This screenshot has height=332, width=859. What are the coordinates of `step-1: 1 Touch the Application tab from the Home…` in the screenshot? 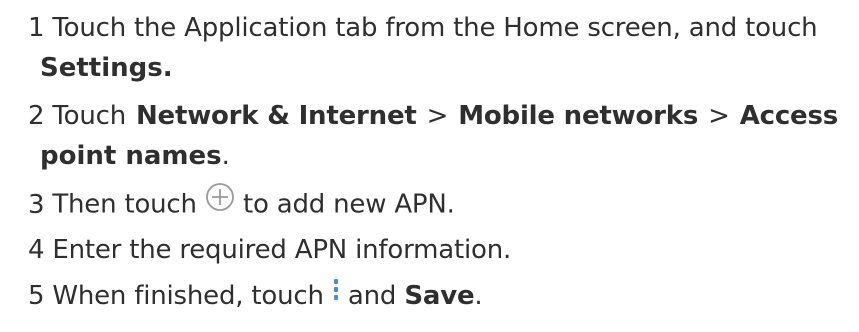 It's located at (423, 28).